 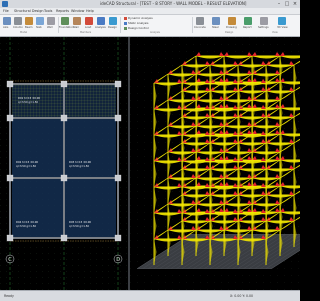 What do you see at coordinates (29, 27) in the screenshot?
I see `beam-label: Beam` at bounding box center [29, 27].